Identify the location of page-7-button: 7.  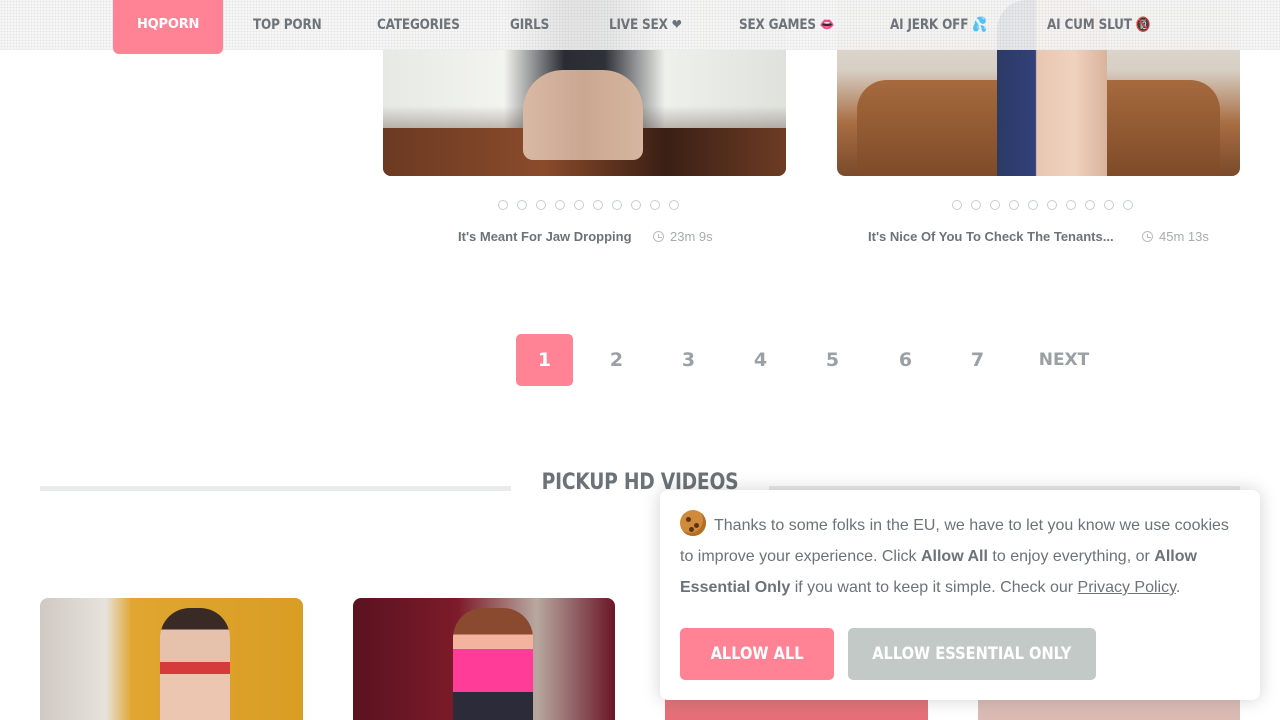
(977, 360).